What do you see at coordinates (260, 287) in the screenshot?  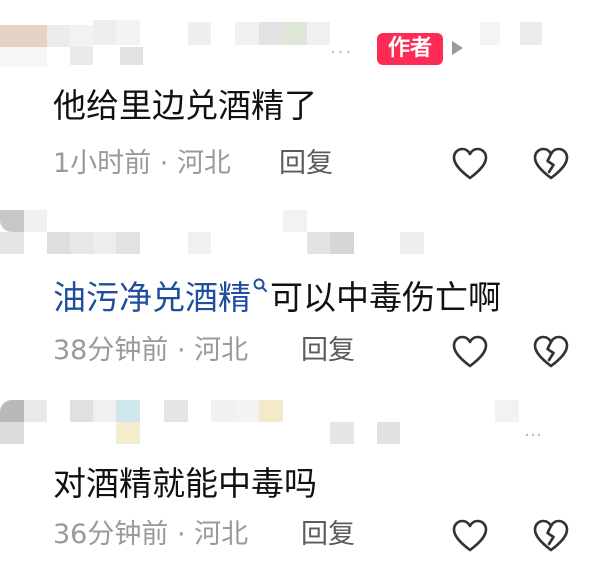 I see `search-icon` at bounding box center [260, 287].